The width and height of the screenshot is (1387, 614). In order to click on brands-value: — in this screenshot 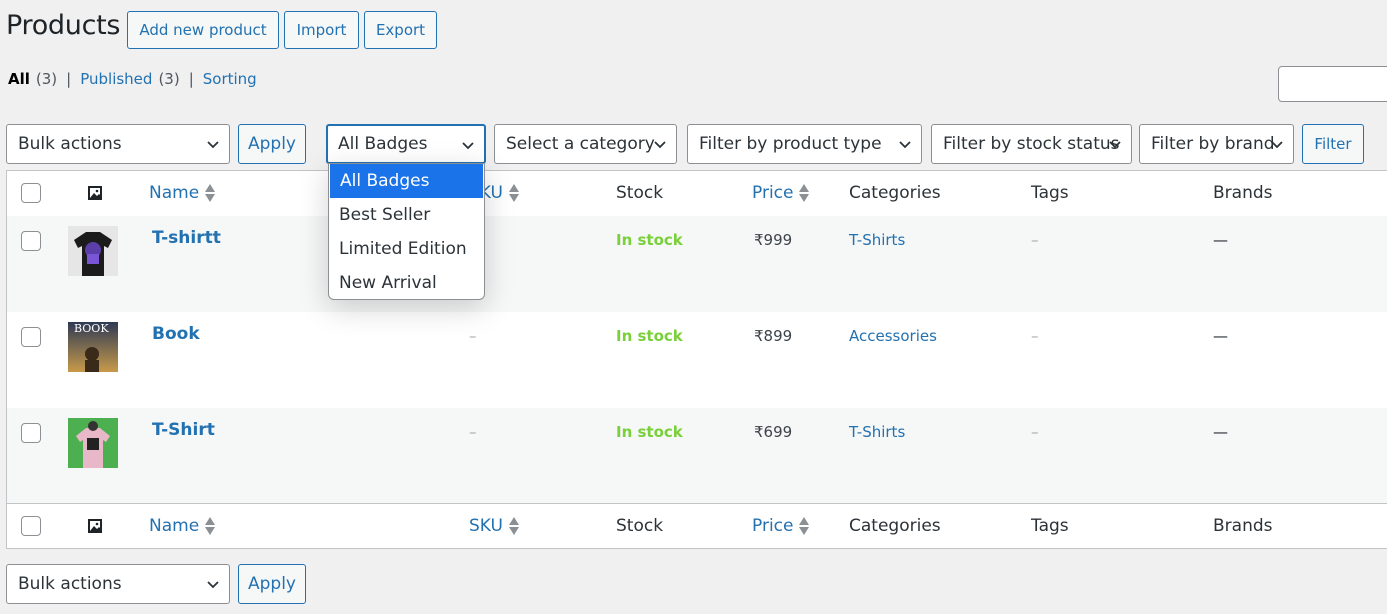, I will do `click(1220, 240)`.